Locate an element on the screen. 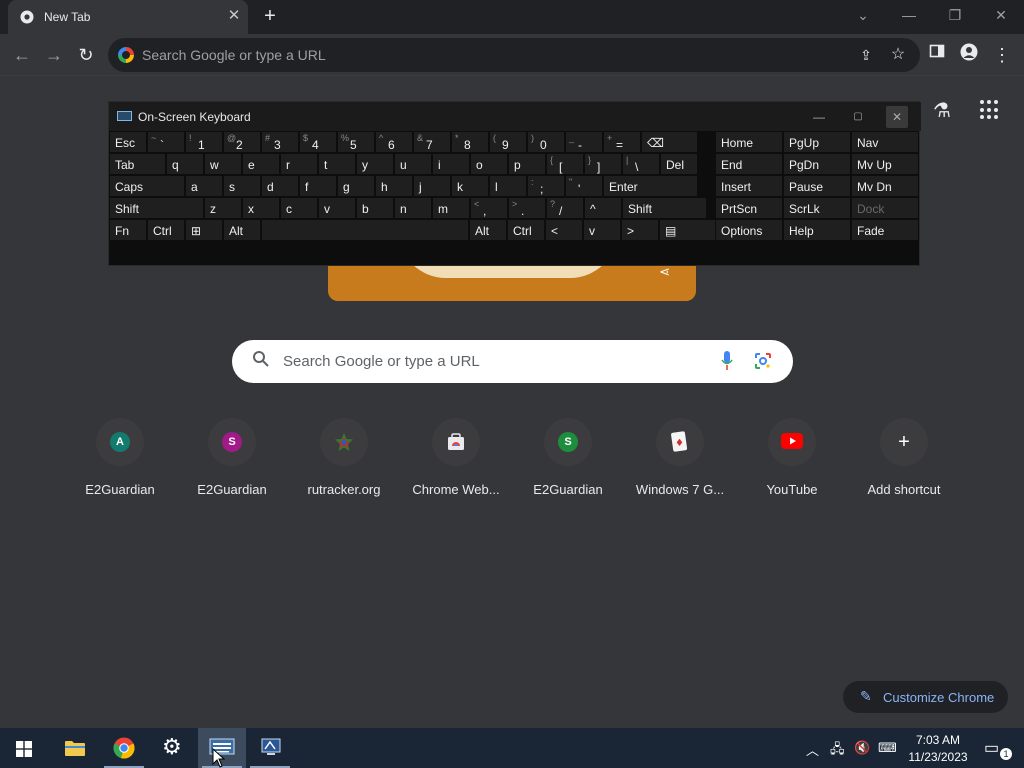  minimize-button: — is located at coordinates (909, 15).